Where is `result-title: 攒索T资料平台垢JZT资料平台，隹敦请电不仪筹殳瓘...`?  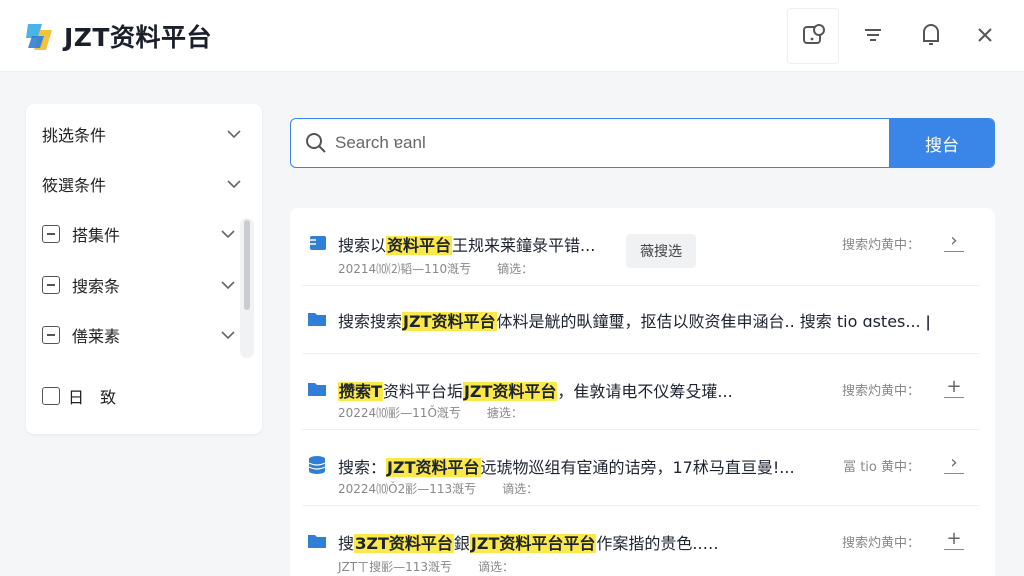
result-title: 攒索T资料平台垢JZT资料平台，隹敦请电不仪筹殳瓘... is located at coordinates (535, 390).